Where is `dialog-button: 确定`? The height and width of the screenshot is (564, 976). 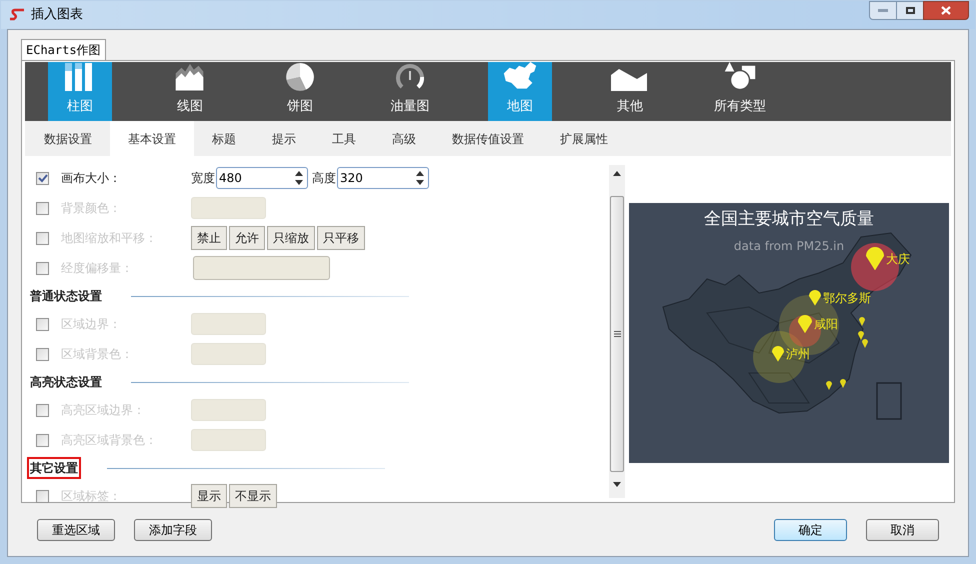 dialog-button: 确定 is located at coordinates (810, 529).